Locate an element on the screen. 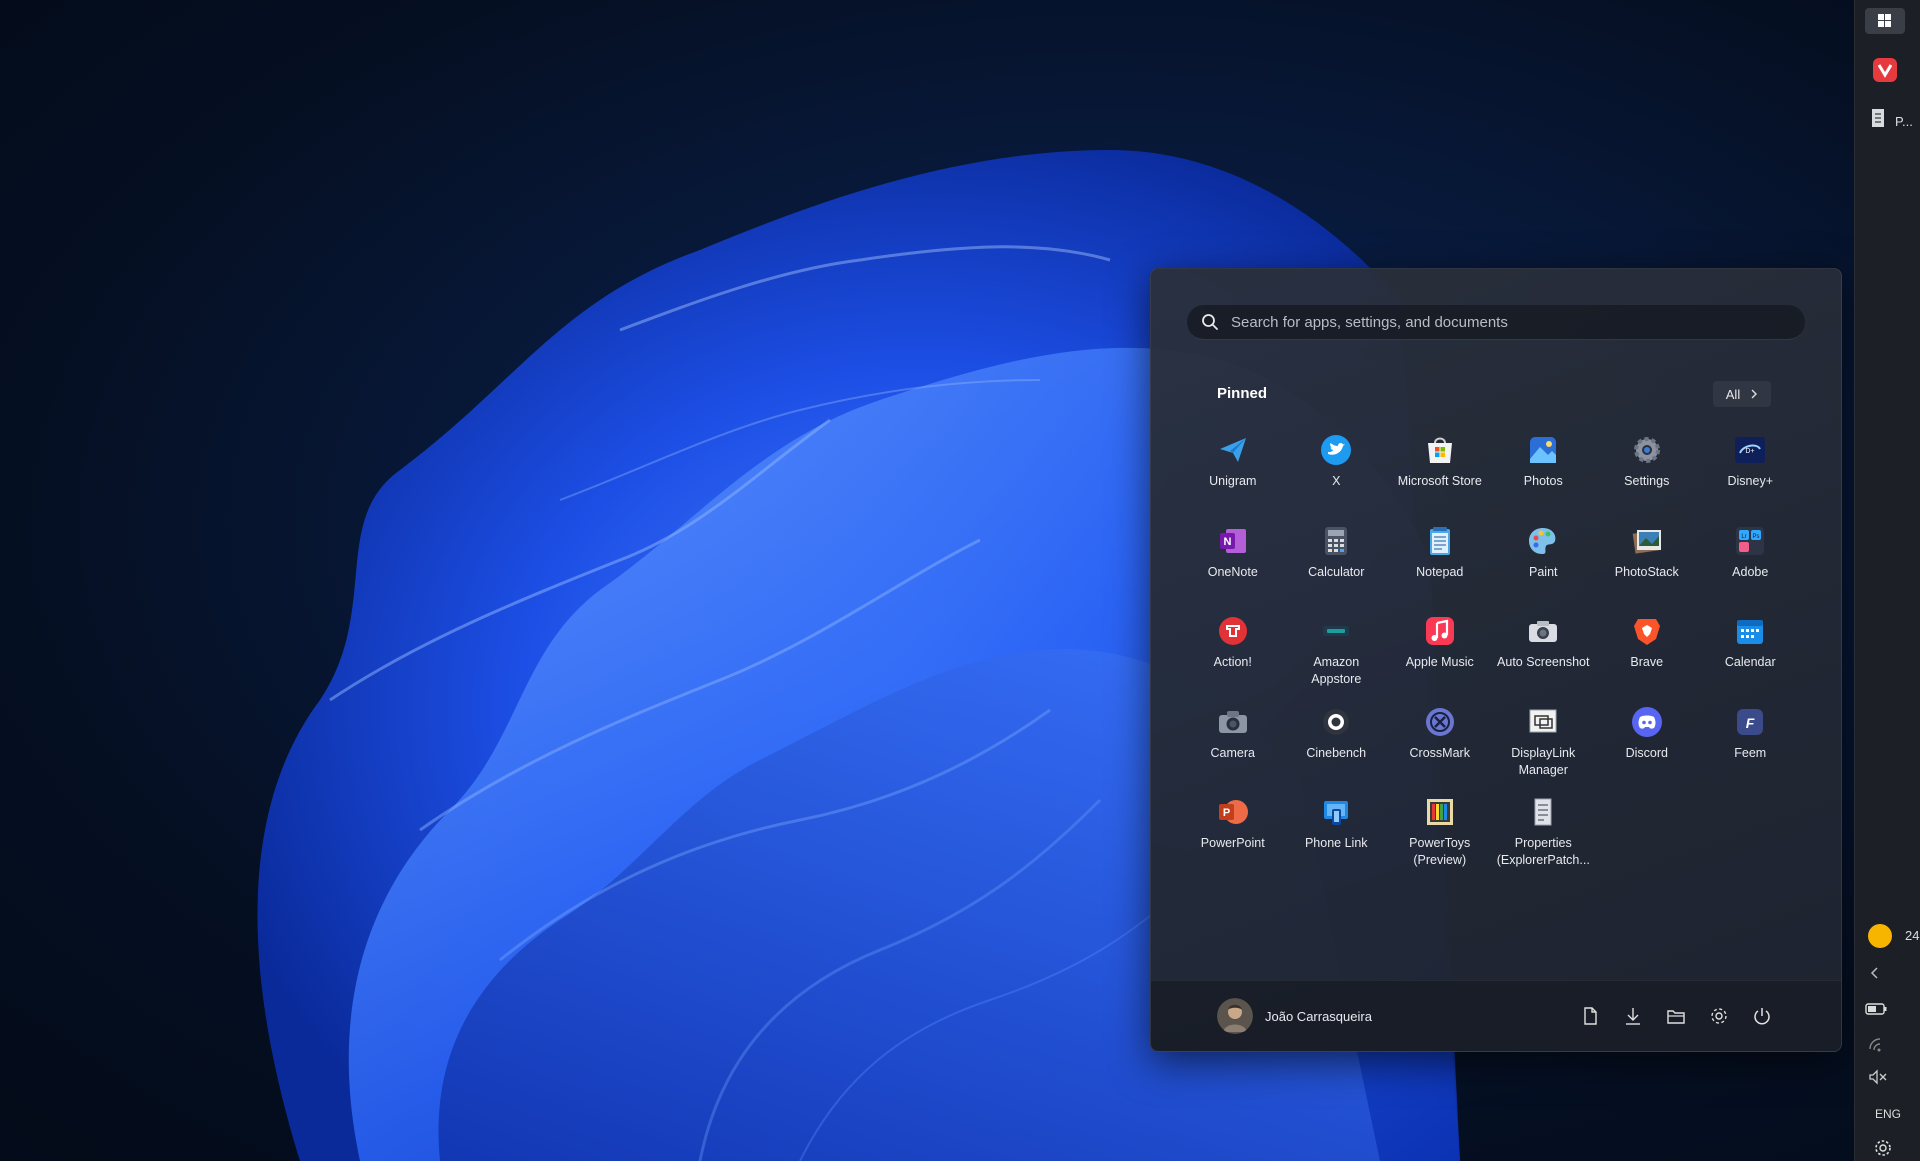 The image size is (1920, 1161). language-indicator: ENG is located at coordinates (1888, 1114).